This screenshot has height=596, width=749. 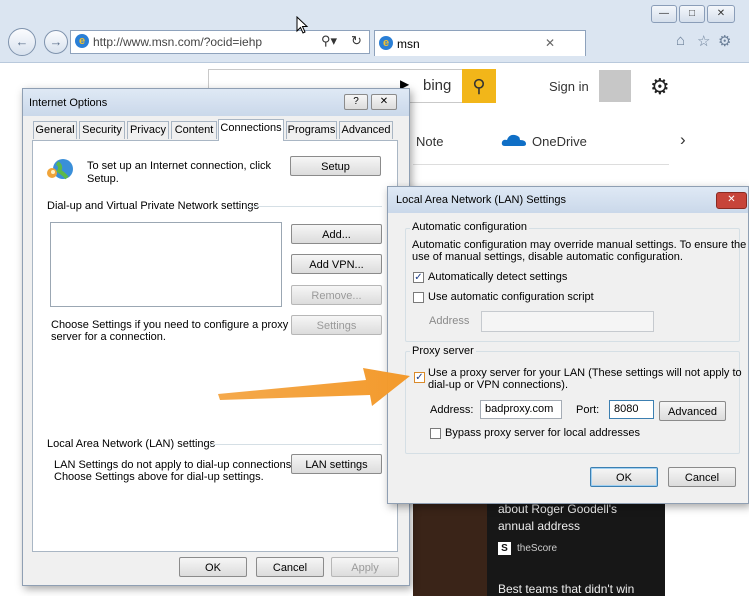 What do you see at coordinates (55, 130) in the screenshot?
I see `tab-general: General` at bounding box center [55, 130].